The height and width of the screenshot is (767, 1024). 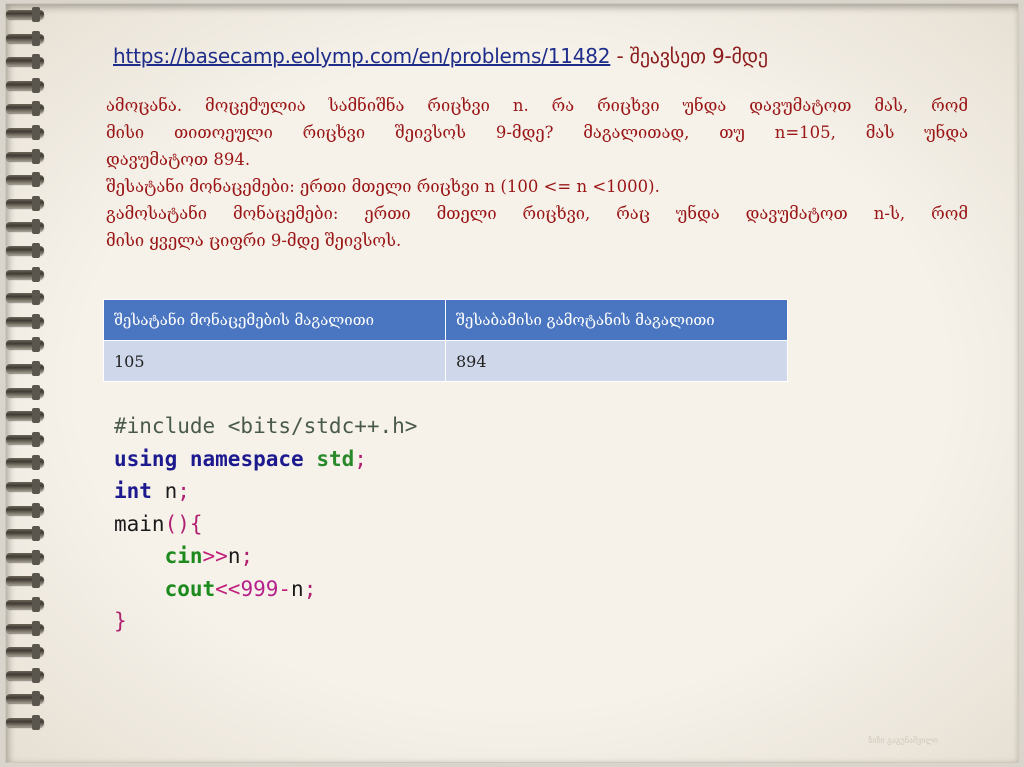 I want to click on code-keyword-namespace: namespace, so click(x=246, y=458).